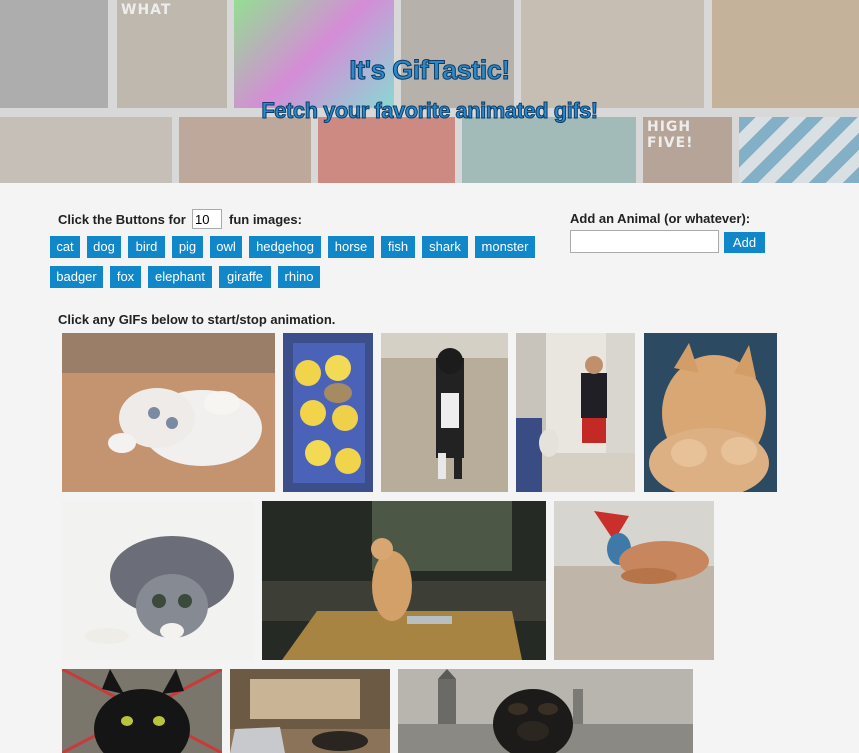  Describe the element at coordinates (430, 111) in the screenshot. I see `site-subtitle: Fetch your favorite animated gifs!` at that location.